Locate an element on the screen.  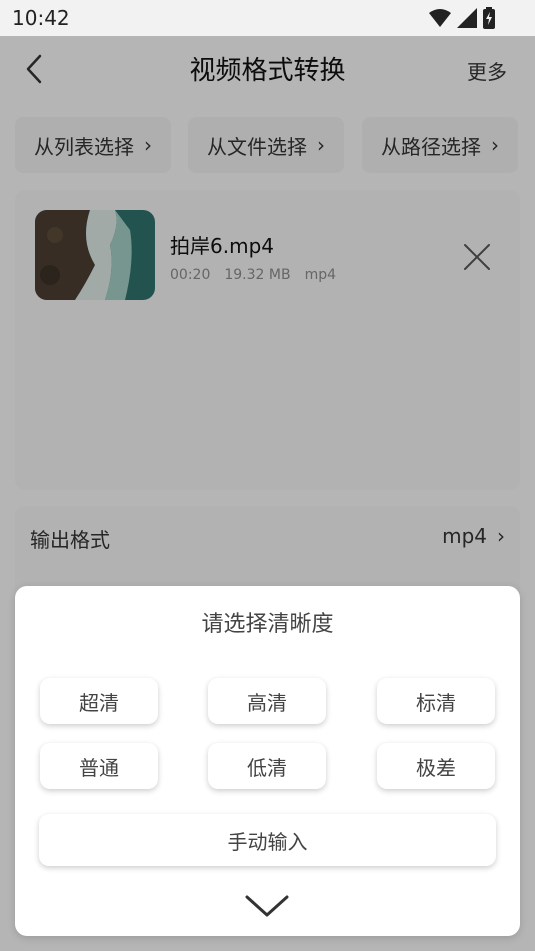
sheet-title: 请选择清晰度 is located at coordinates (267, 624).